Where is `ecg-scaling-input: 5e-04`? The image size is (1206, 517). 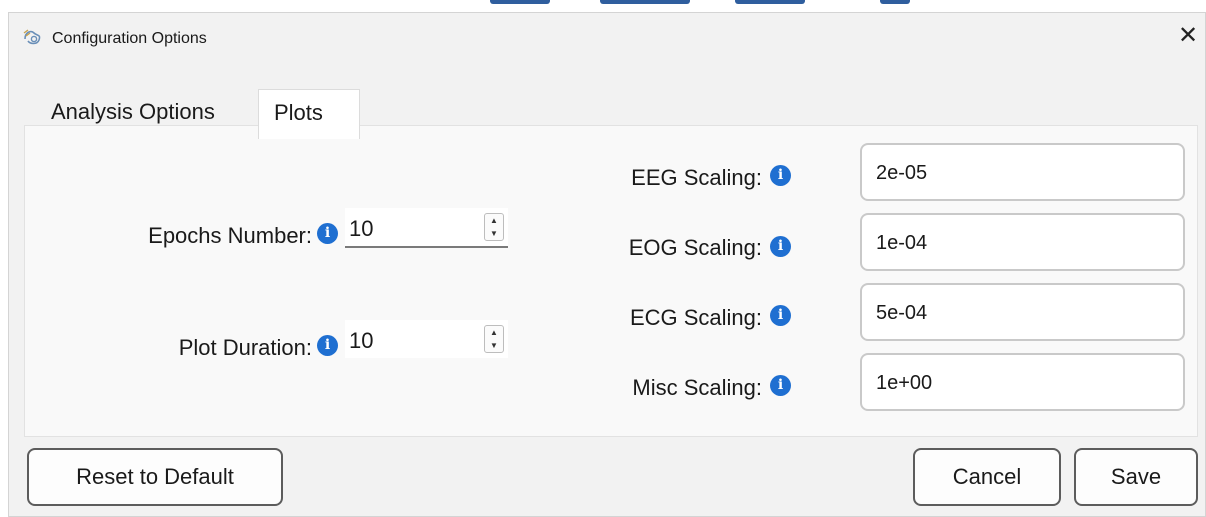
ecg-scaling-input: 5e-04 is located at coordinates (1022, 312).